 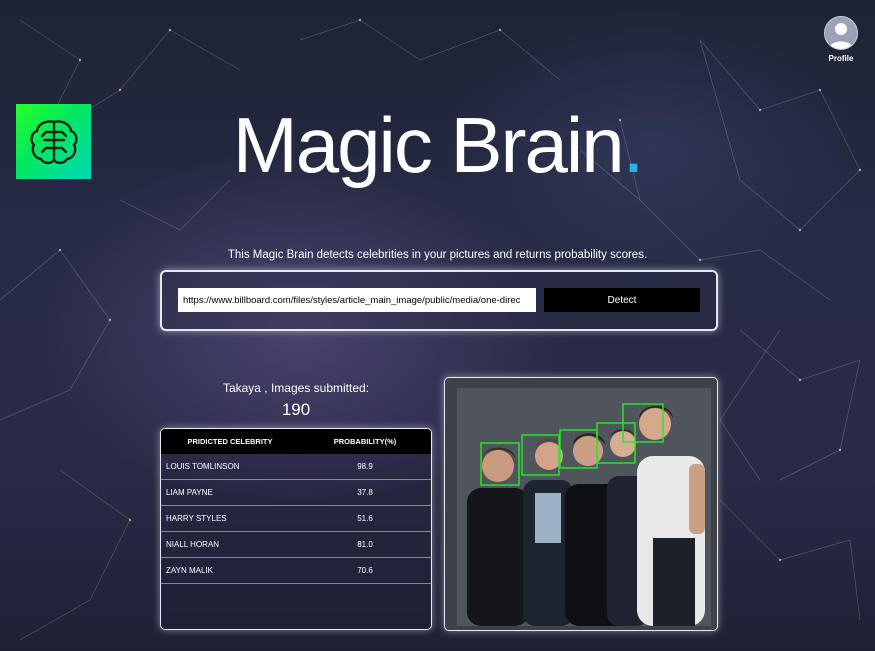 What do you see at coordinates (296, 571) in the screenshot?
I see `table-row: ZAYN MALIK 70.6` at bounding box center [296, 571].